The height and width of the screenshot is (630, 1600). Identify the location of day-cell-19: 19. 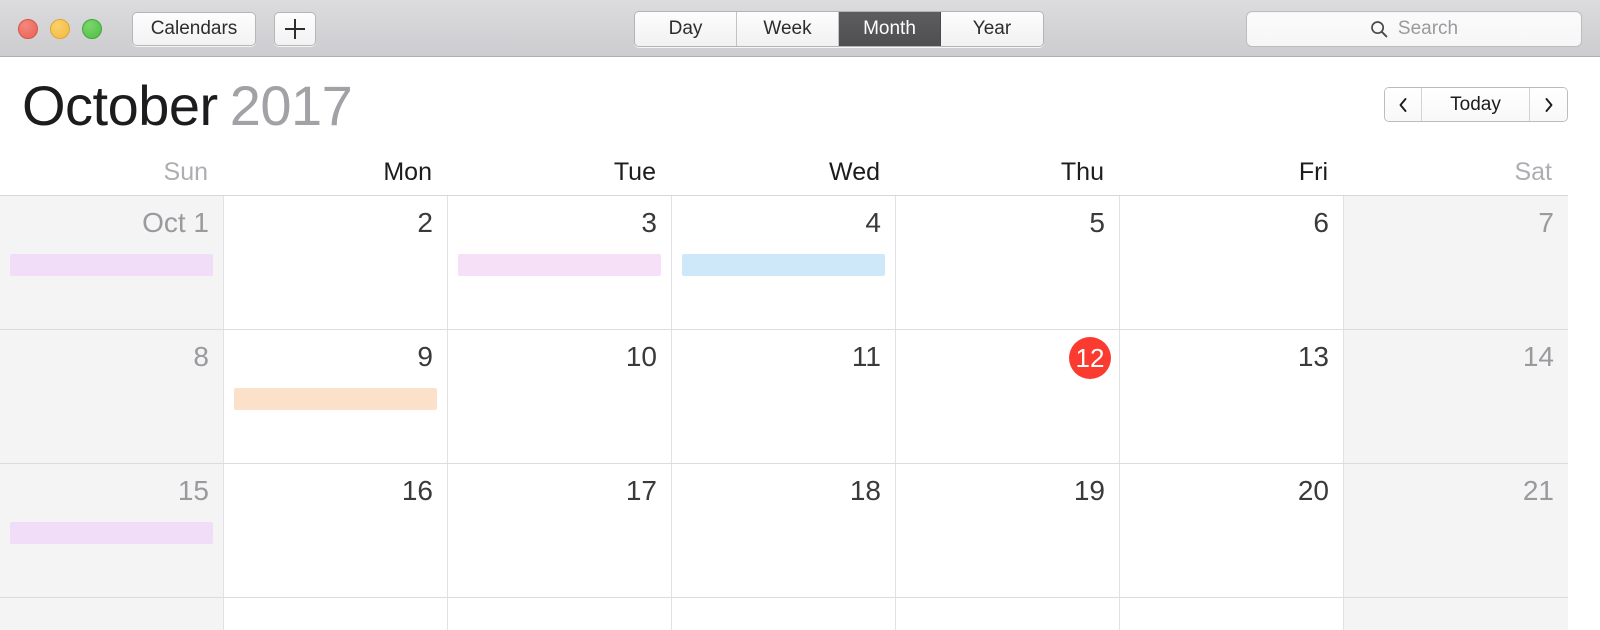
(1008, 530).